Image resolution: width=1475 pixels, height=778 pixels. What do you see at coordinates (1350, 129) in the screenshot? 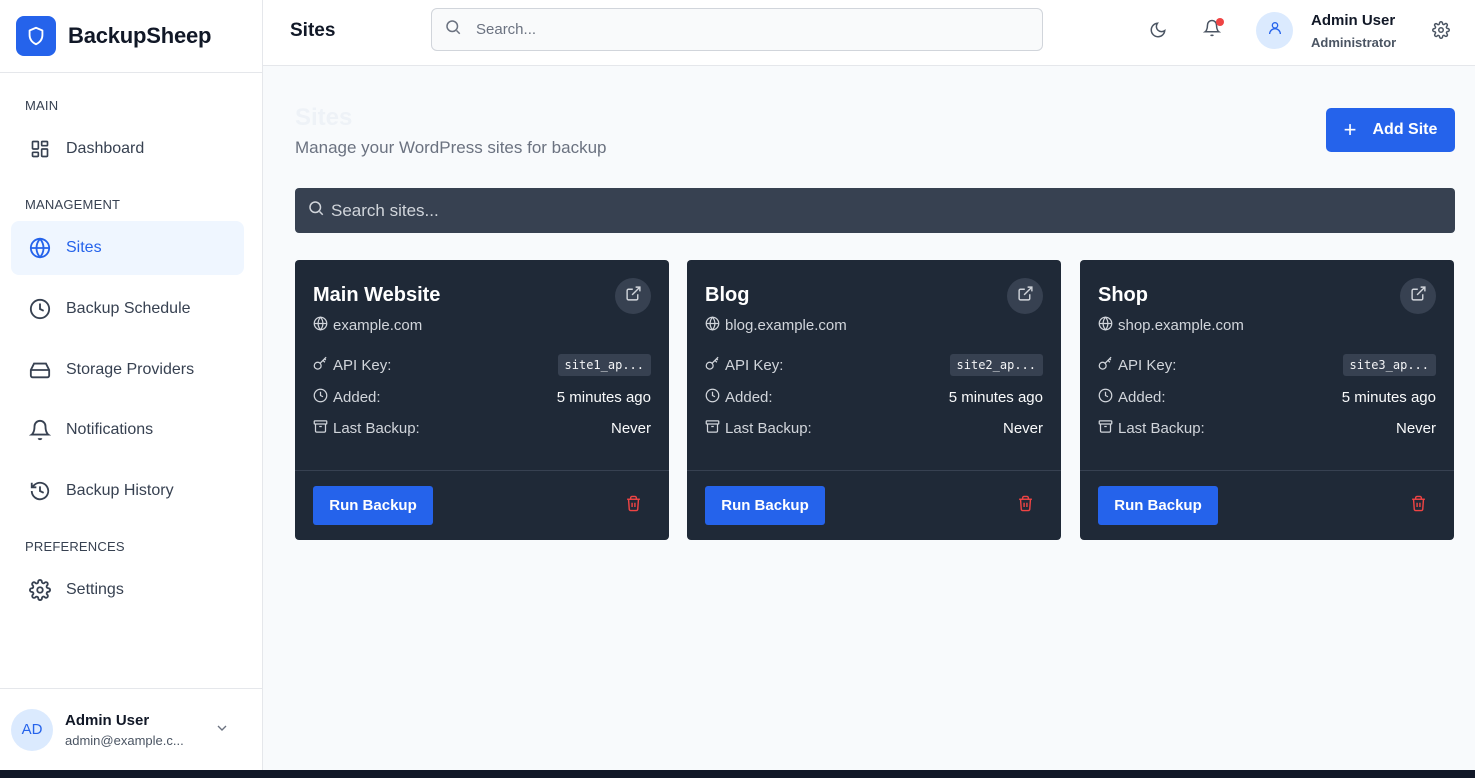
I see `plus-icon: +` at bounding box center [1350, 129].